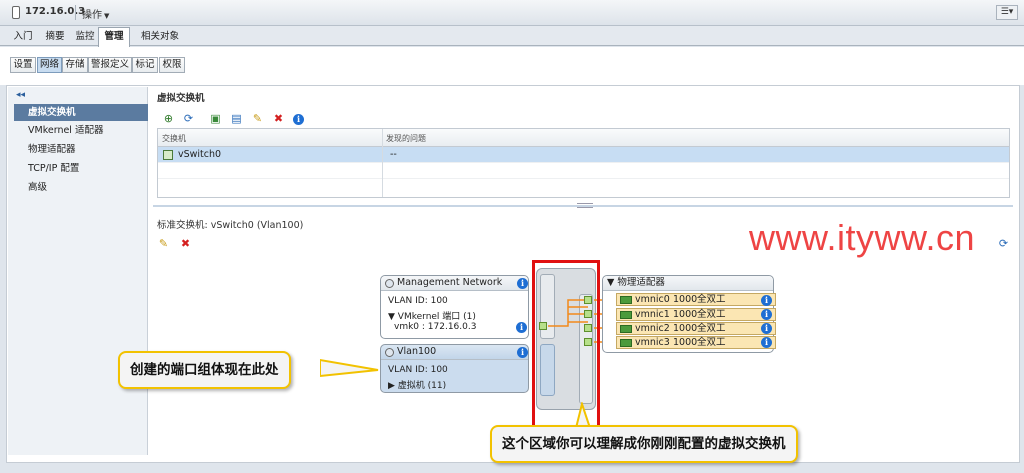 This screenshot has width=1024, height=473. I want to click on nic-name: vmnic3, so click(652, 342).